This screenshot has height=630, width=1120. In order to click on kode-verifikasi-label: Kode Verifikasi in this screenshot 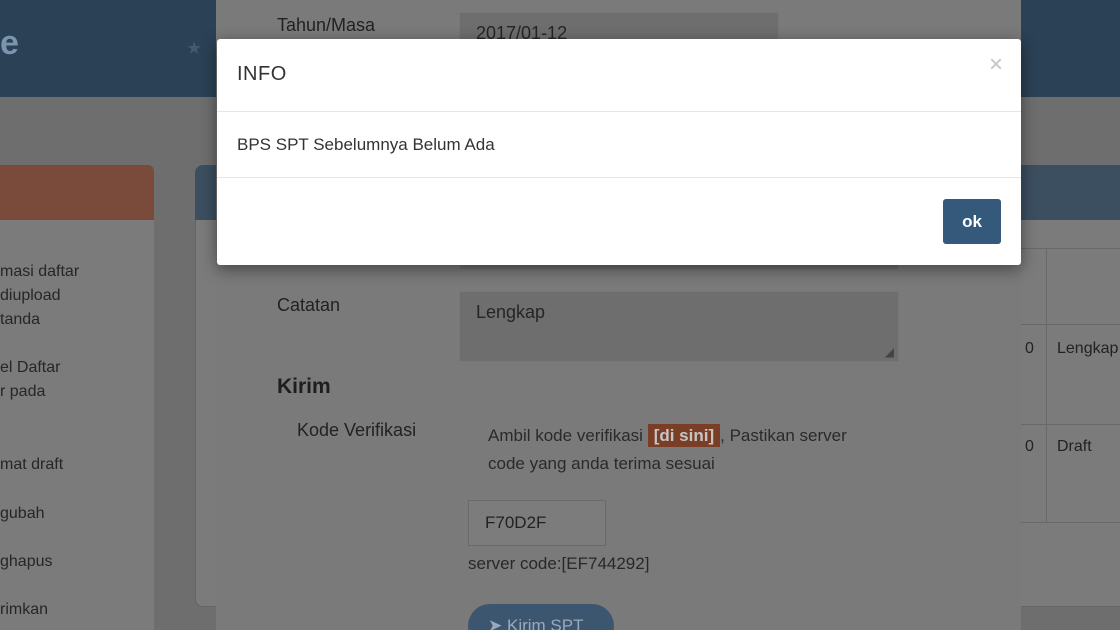, I will do `click(357, 430)`.